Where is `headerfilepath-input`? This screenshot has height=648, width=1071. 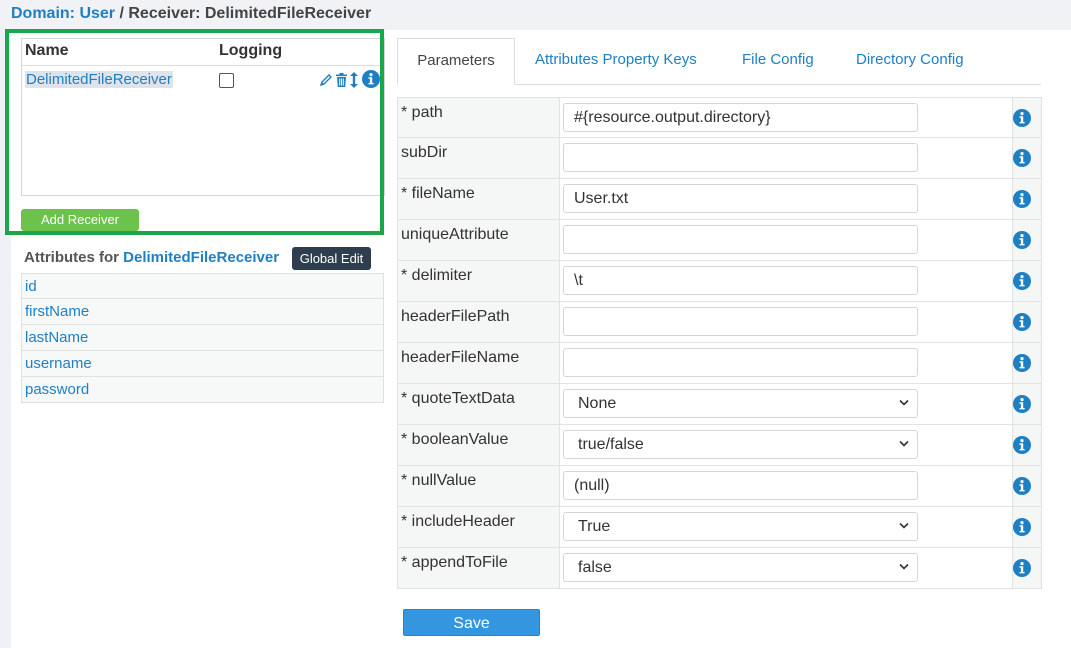 headerfilepath-input is located at coordinates (740, 321).